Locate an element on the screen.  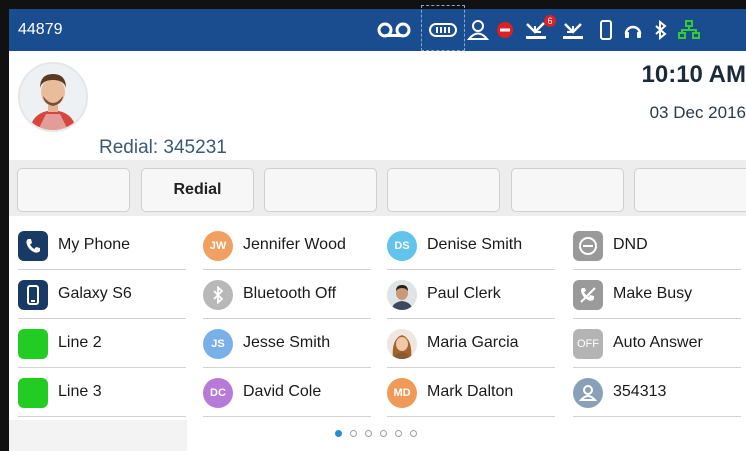
key-label: Jesse Smith is located at coordinates (287, 342).